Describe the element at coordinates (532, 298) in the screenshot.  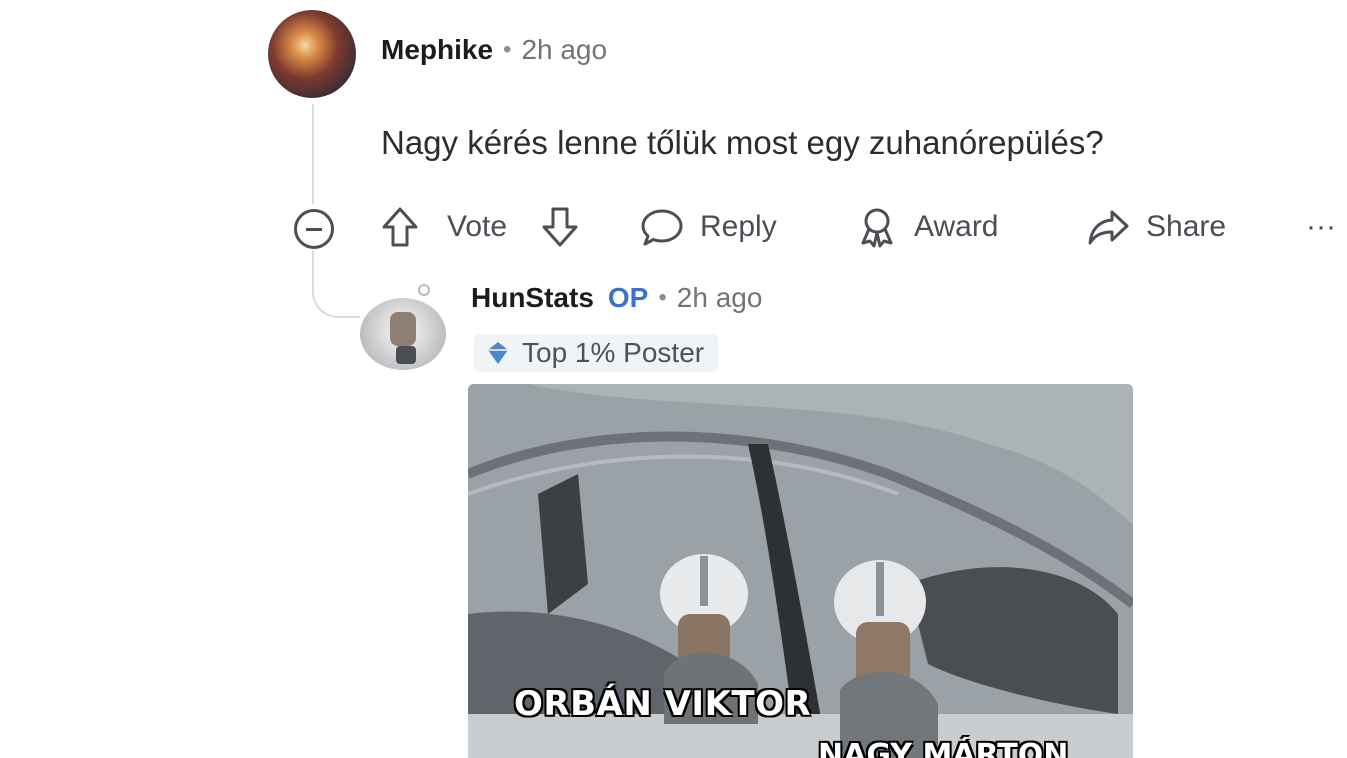
I see `username: HunStats` at that location.